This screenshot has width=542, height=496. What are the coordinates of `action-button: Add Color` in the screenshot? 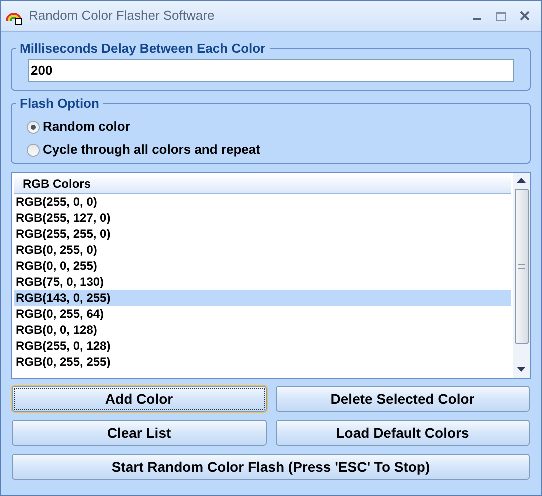 It's located at (139, 399).